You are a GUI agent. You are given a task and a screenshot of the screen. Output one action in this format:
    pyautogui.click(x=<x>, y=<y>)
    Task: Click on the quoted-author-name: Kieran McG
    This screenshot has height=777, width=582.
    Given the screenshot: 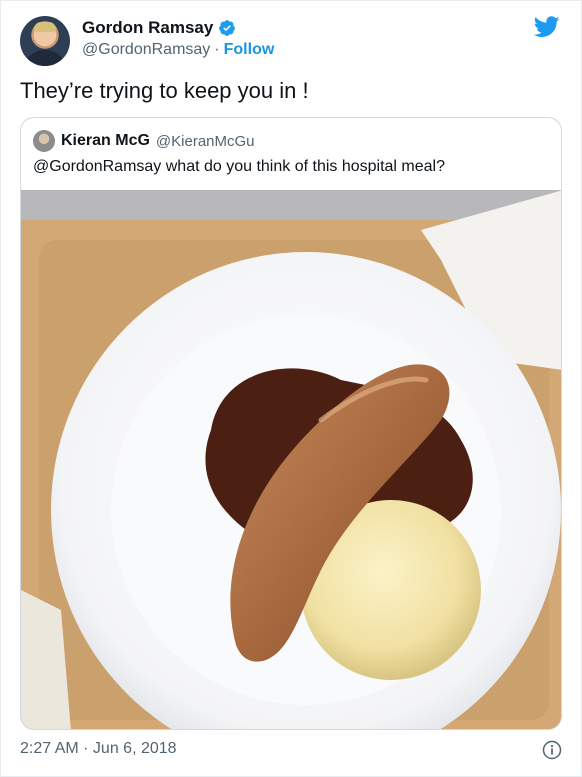 What is the action you would take?
    pyautogui.click(x=105, y=141)
    